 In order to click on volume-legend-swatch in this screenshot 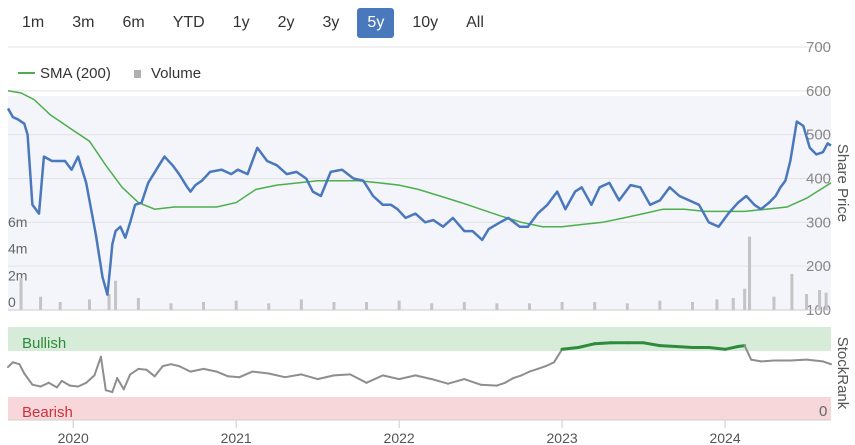, I will do `click(137, 74)`.